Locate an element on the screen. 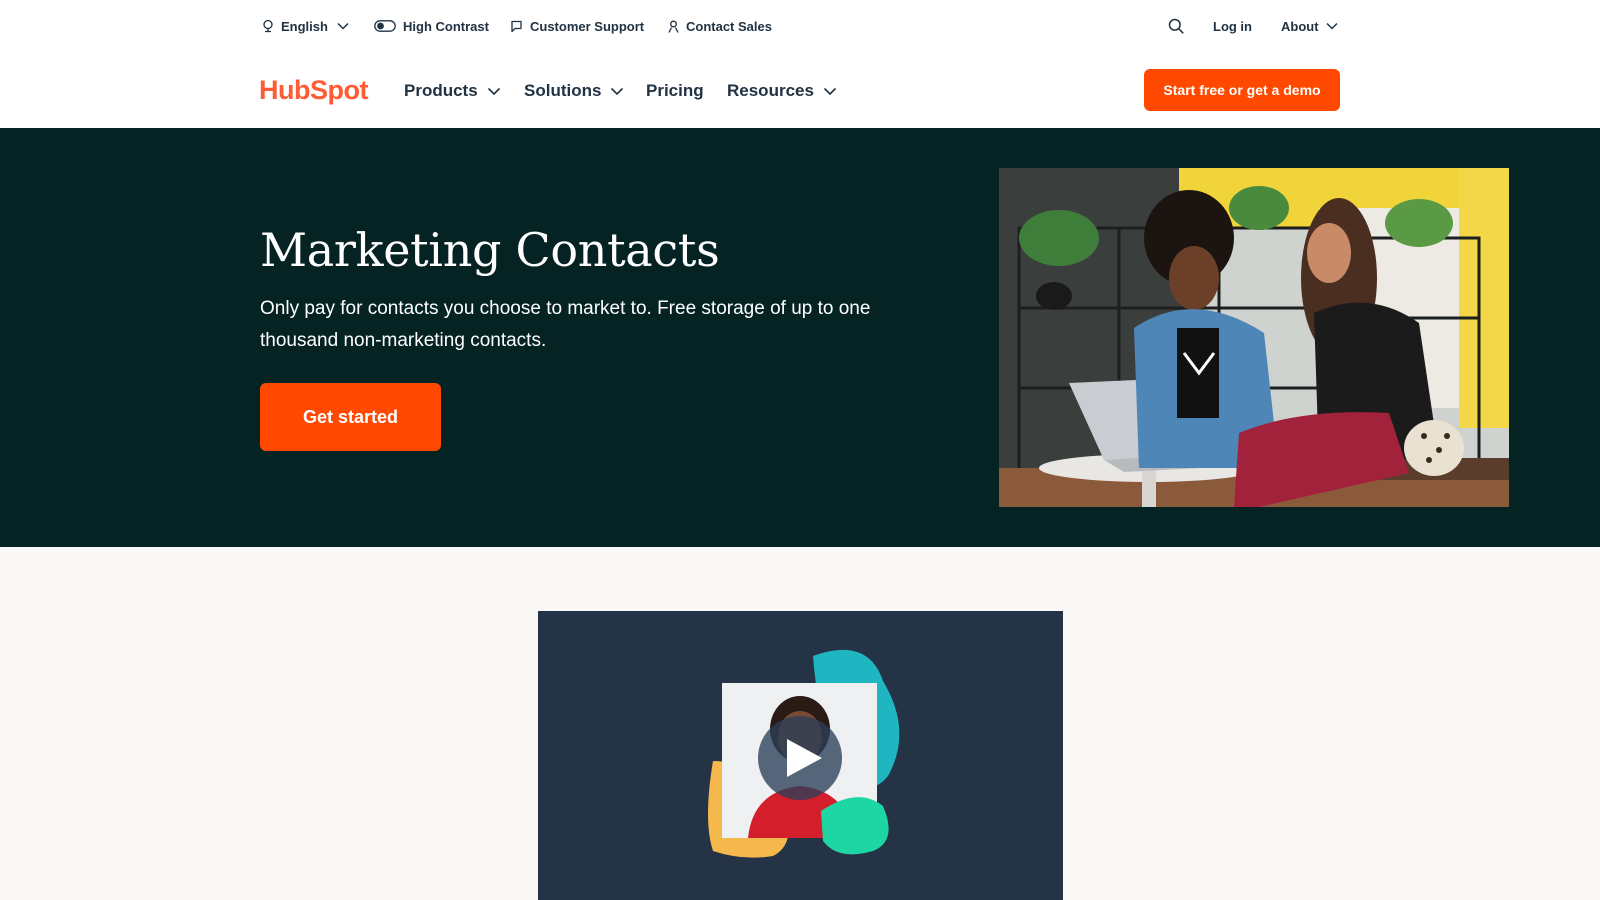 This screenshot has height=900, width=1600. nav-products: Products is located at coordinates (452, 91).